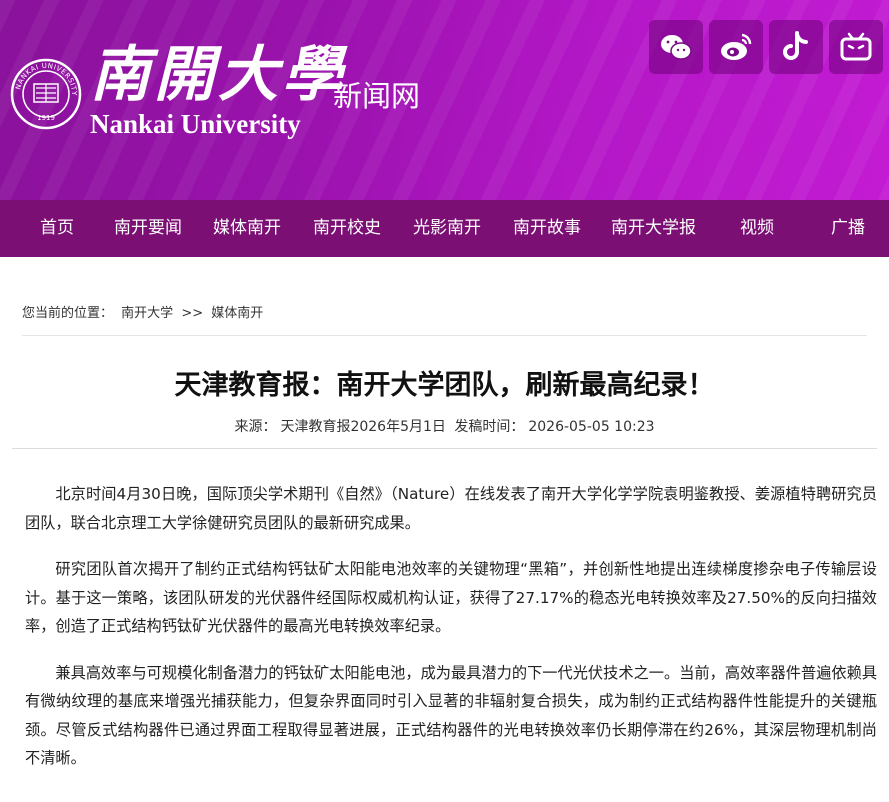 This screenshot has height=802, width=889. What do you see at coordinates (653, 228) in the screenshot?
I see `nav-item-newspaper: 南开大学报` at bounding box center [653, 228].